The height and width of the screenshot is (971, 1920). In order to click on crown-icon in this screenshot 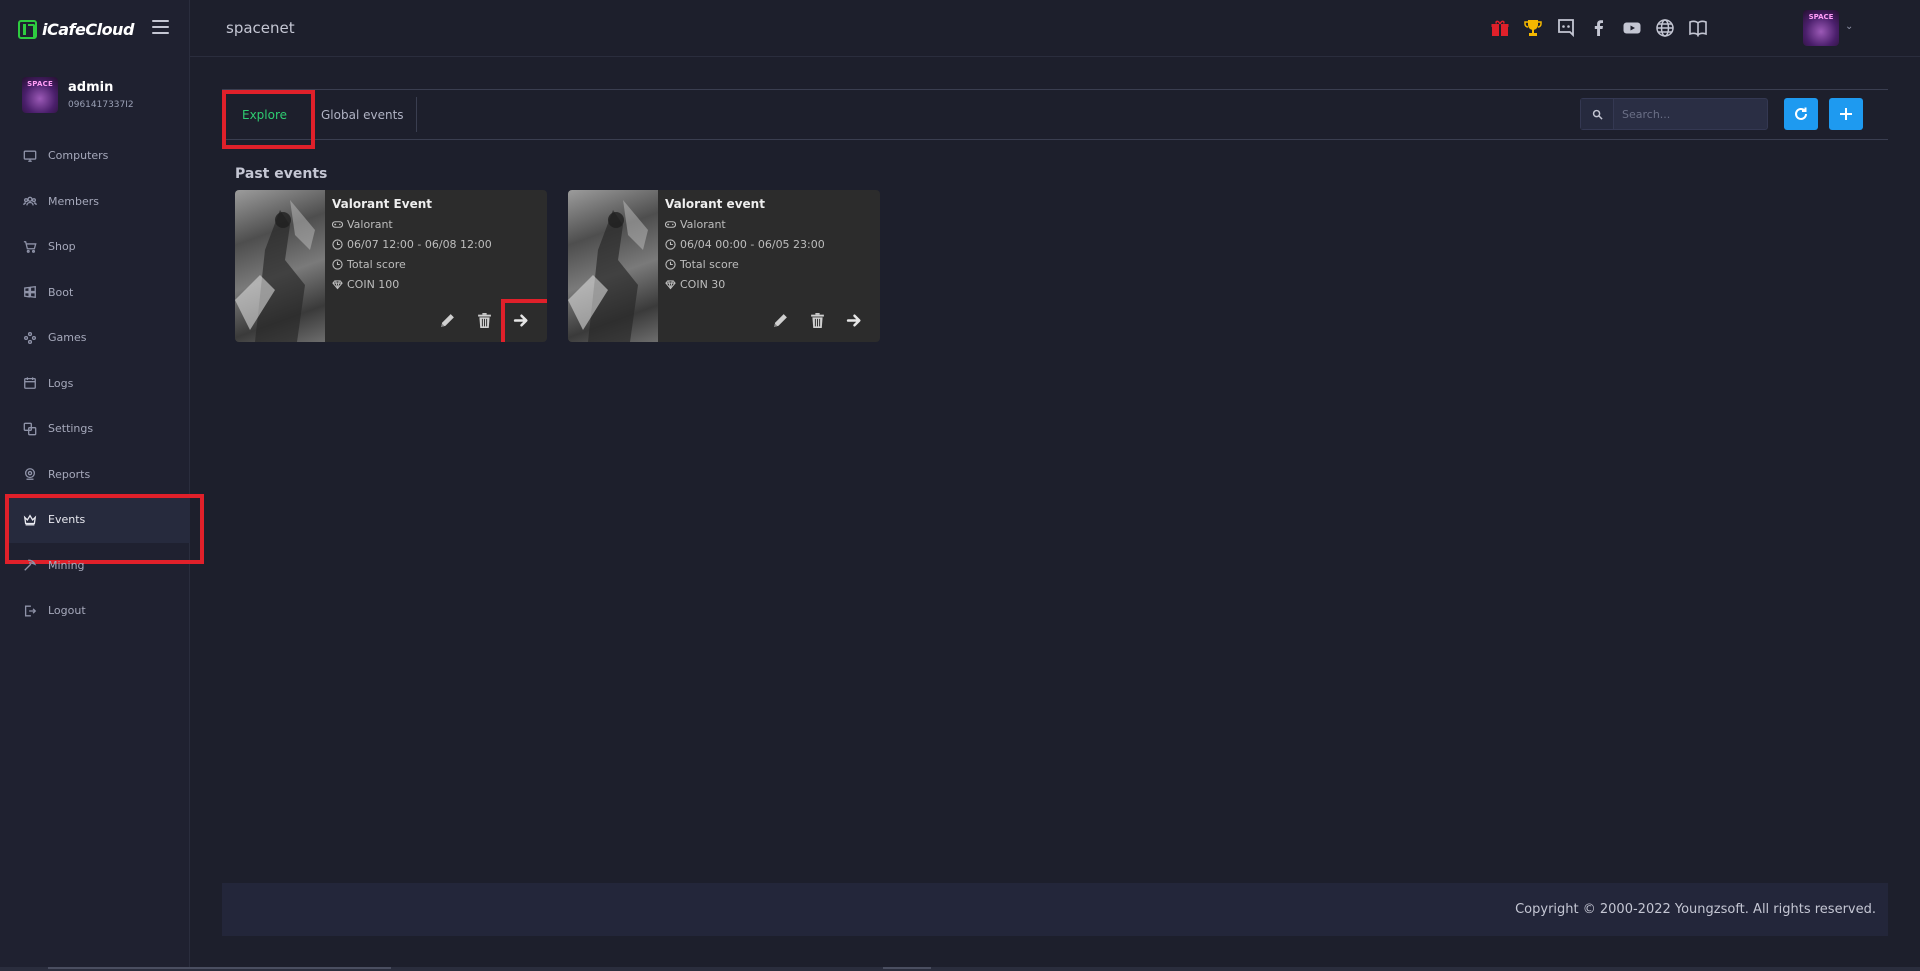, I will do `click(30, 520)`.